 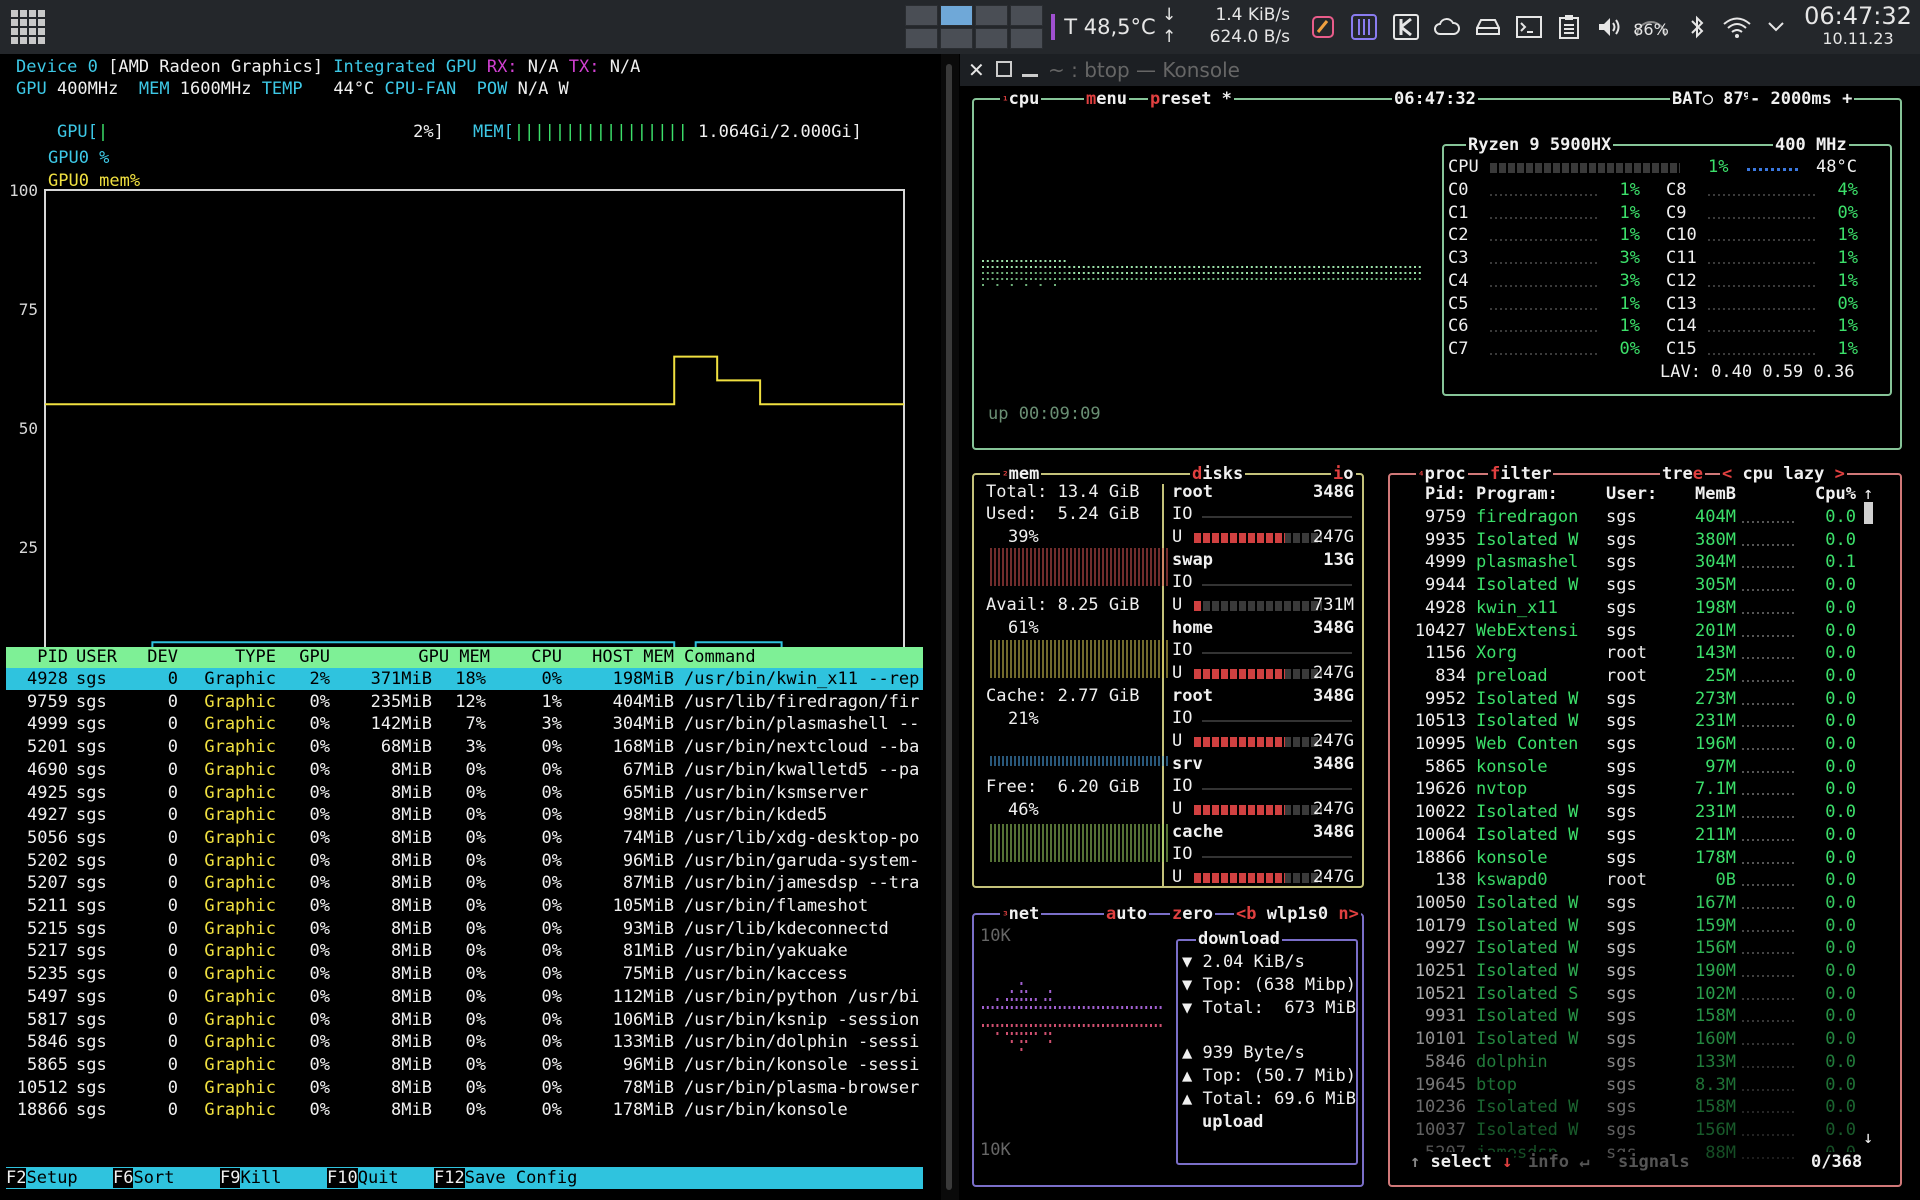 I want to click on proc-select-button: ↑ select ↓, so click(x=1461, y=1162).